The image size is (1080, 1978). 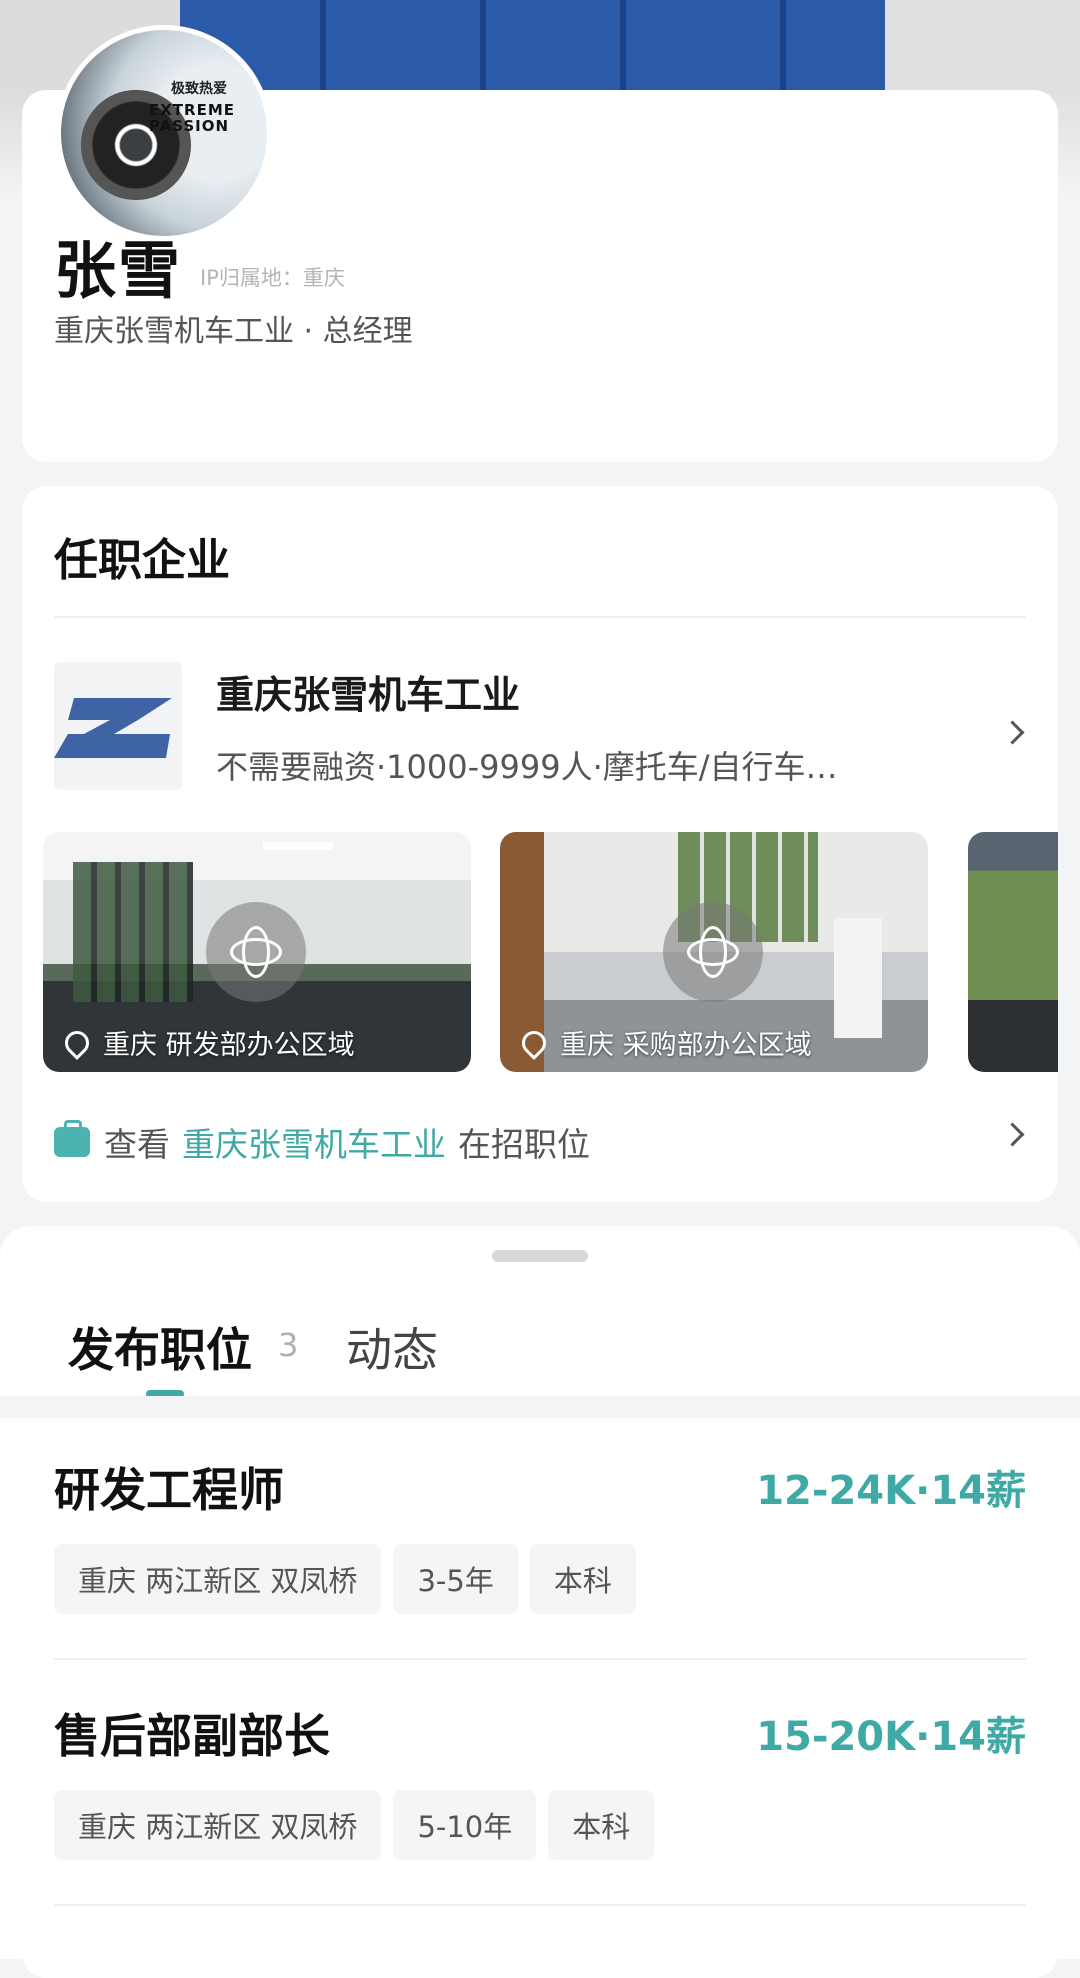 What do you see at coordinates (891, 1737) in the screenshot?
I see `job-salary: 15-20K·14薪` at bounding box center [891, 1737].